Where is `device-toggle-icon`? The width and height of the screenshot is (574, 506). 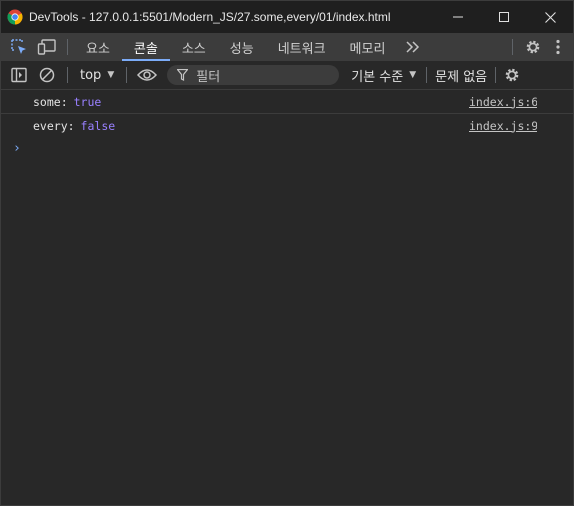 device-toggle-icon is located at coordinates (46, 47).